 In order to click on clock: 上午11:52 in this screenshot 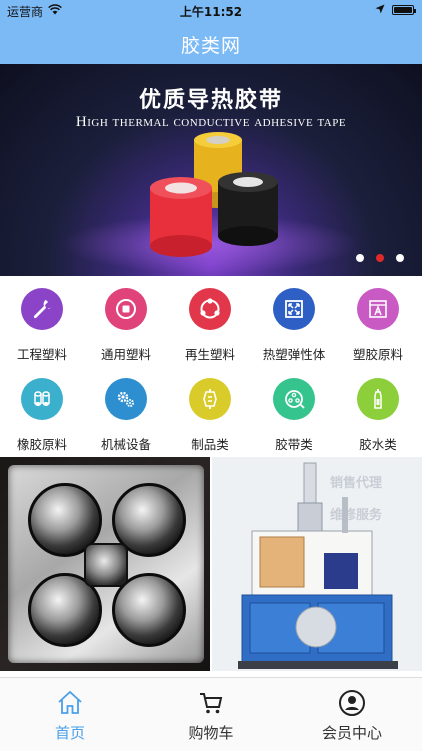, I will do `click(211, 12)`.